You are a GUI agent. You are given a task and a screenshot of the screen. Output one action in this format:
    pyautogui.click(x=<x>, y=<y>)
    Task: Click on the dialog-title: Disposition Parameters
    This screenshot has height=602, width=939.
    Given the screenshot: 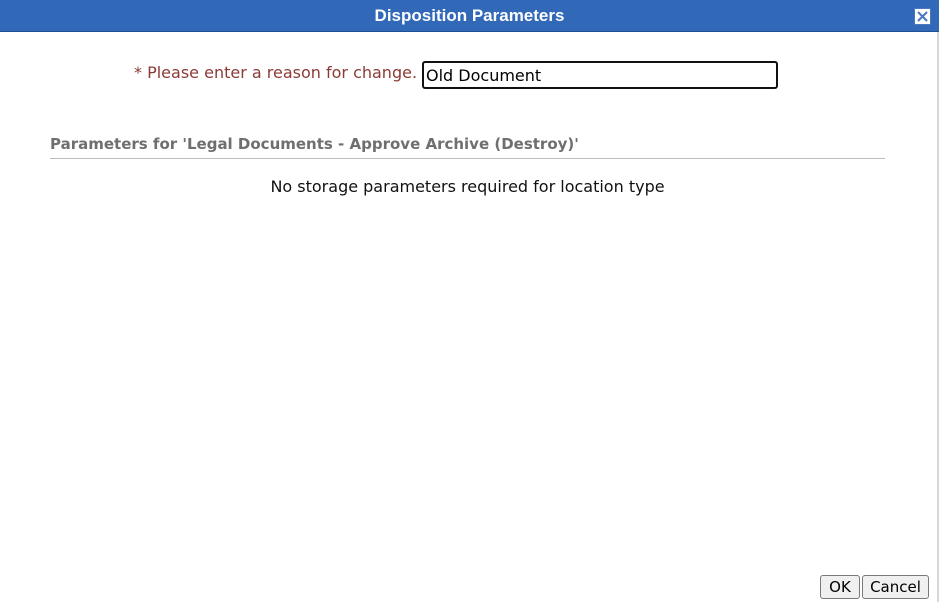 What is the action you would take?
    pyautogui.click(x=469, y=15)
    